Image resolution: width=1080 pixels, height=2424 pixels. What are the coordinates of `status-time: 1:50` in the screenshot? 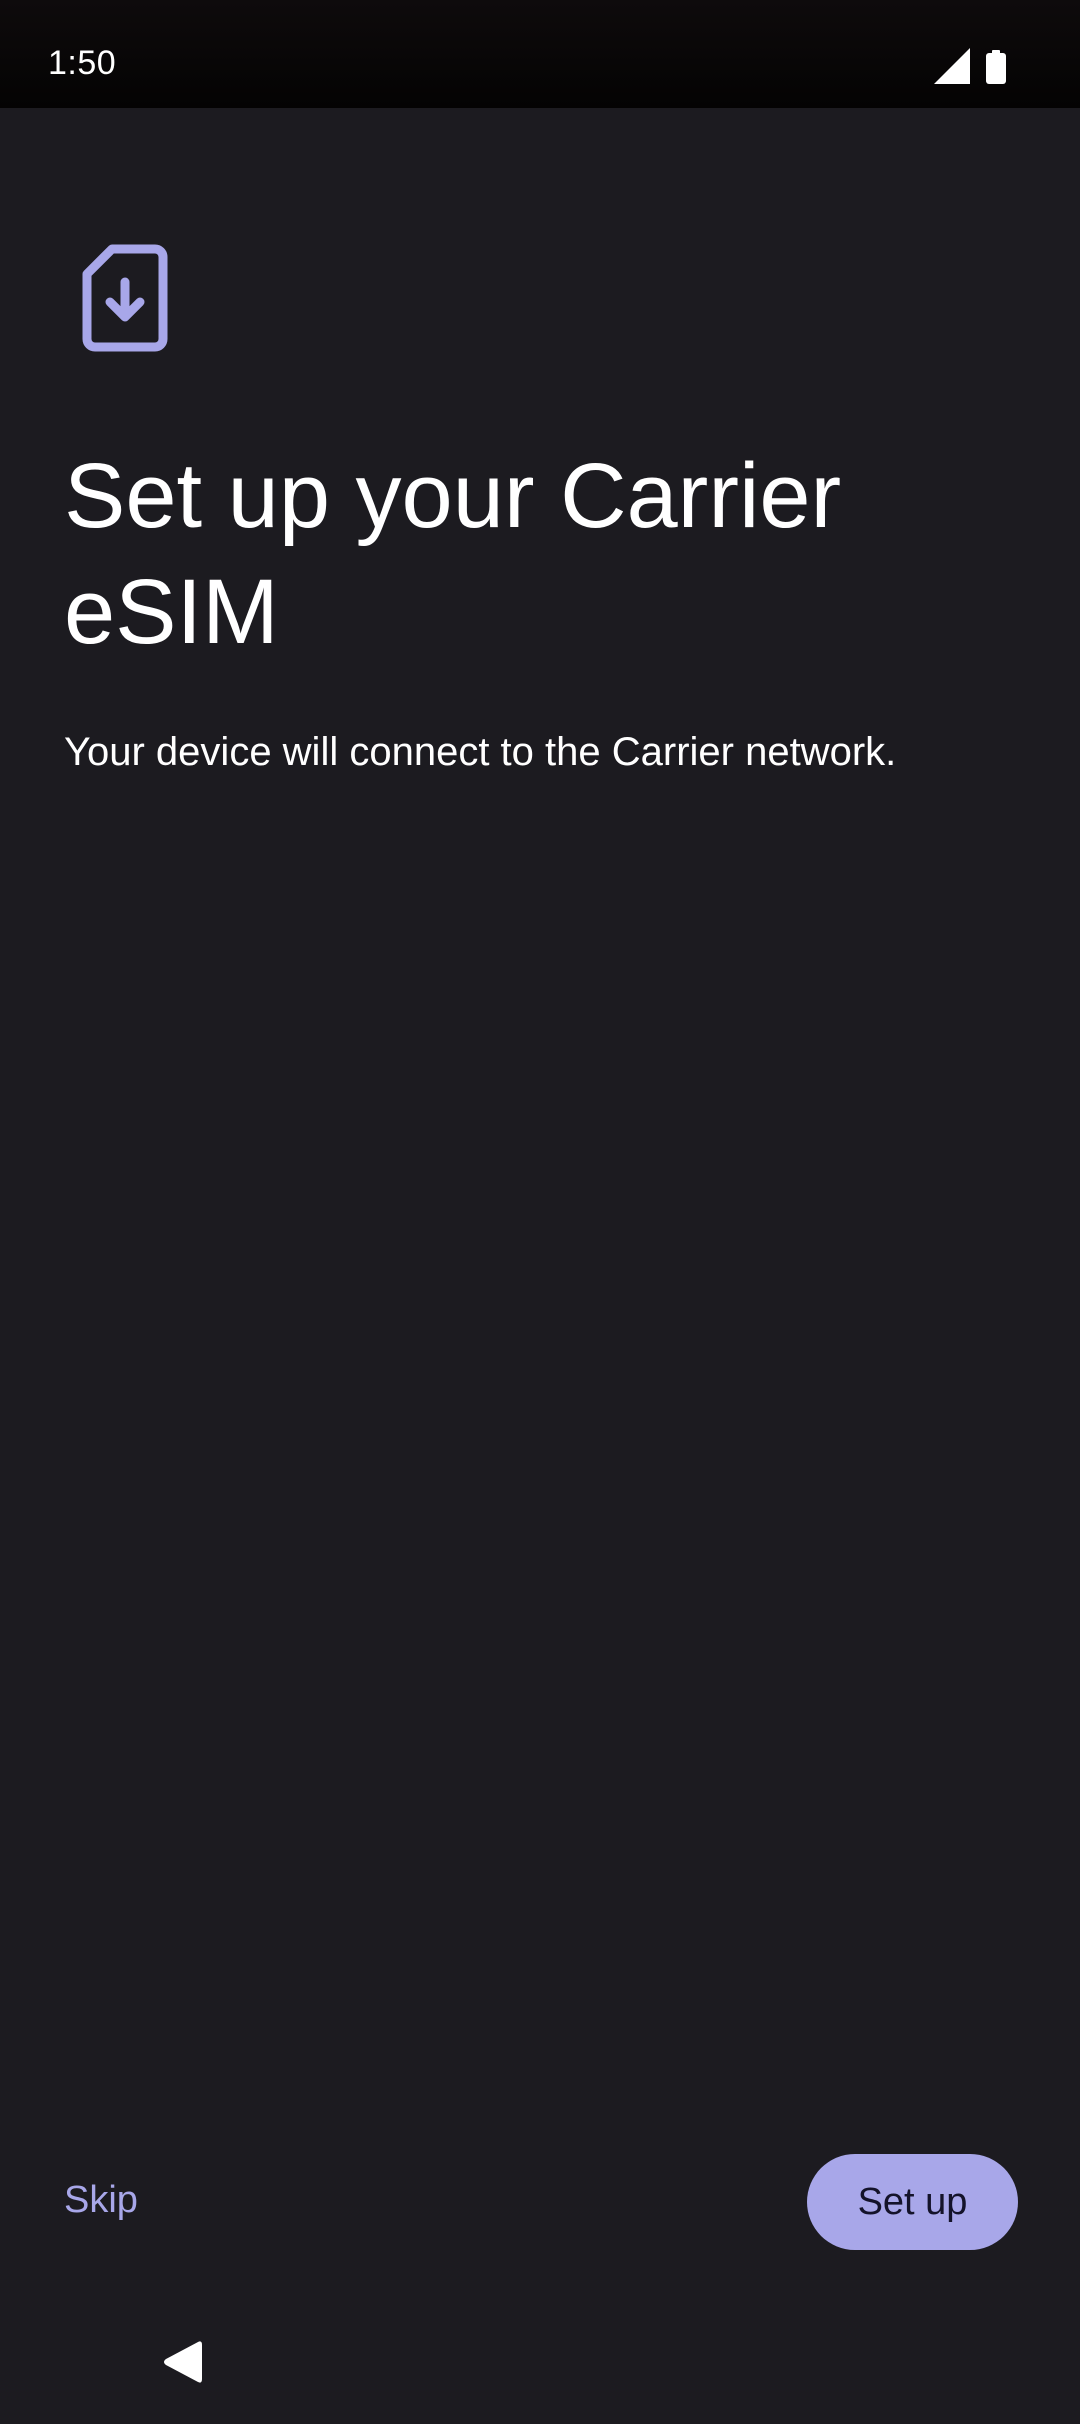 It's located at (82, 63).